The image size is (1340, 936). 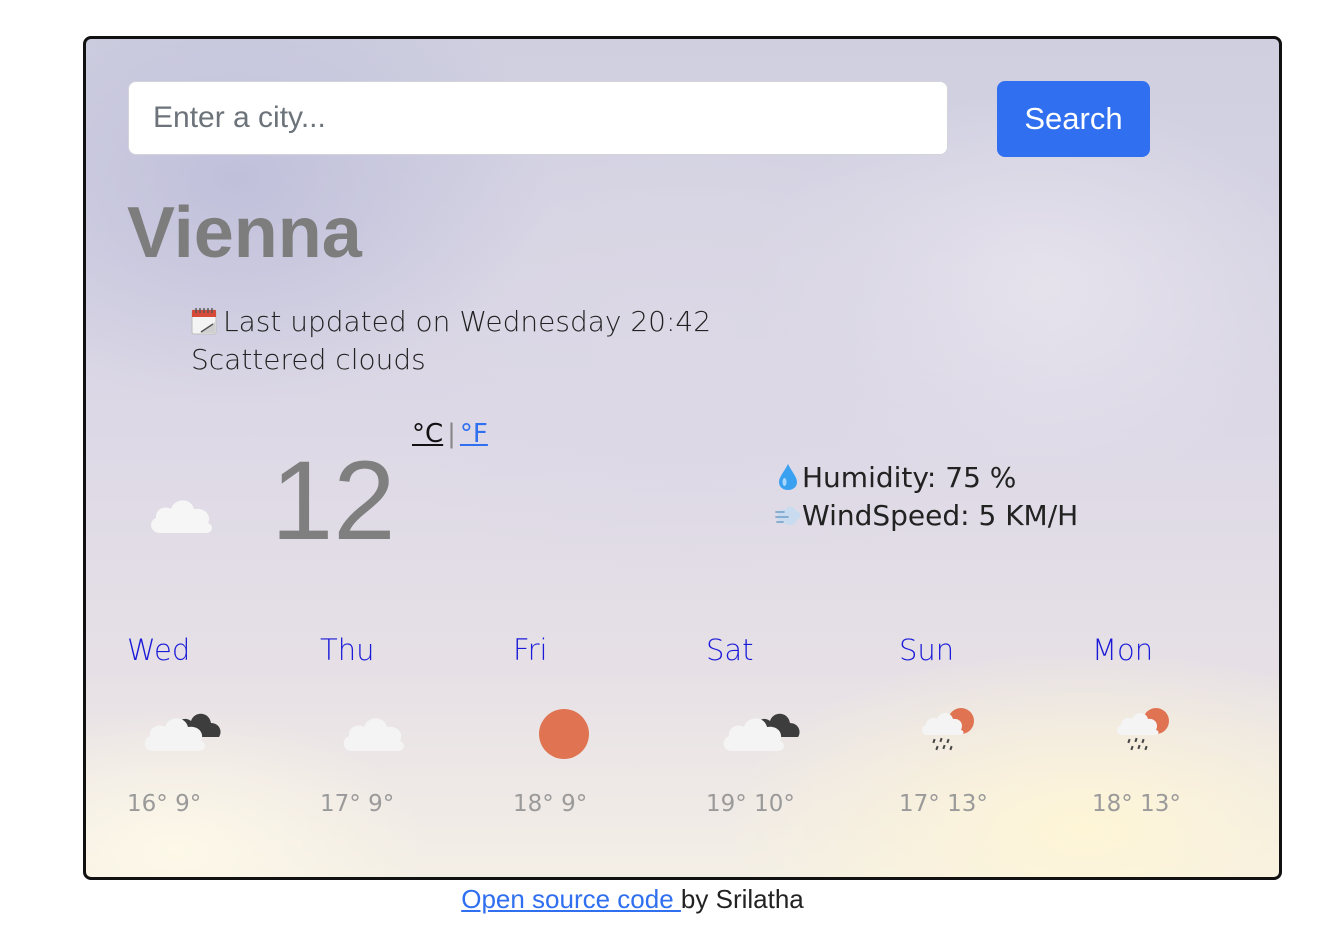 What do you see at coordinates (788, 516) in the screenshot?
I see `wind-icon` at bounding box center [788, 516].